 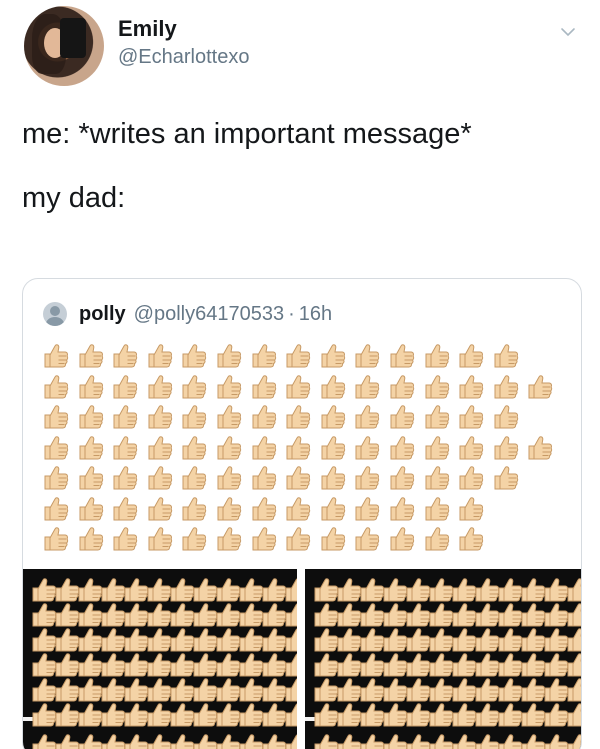 What do you see at coordinates (315, 313) in the screenshot?
I see `quoted-timestamp: 16h` at bounding box center [315, 313].